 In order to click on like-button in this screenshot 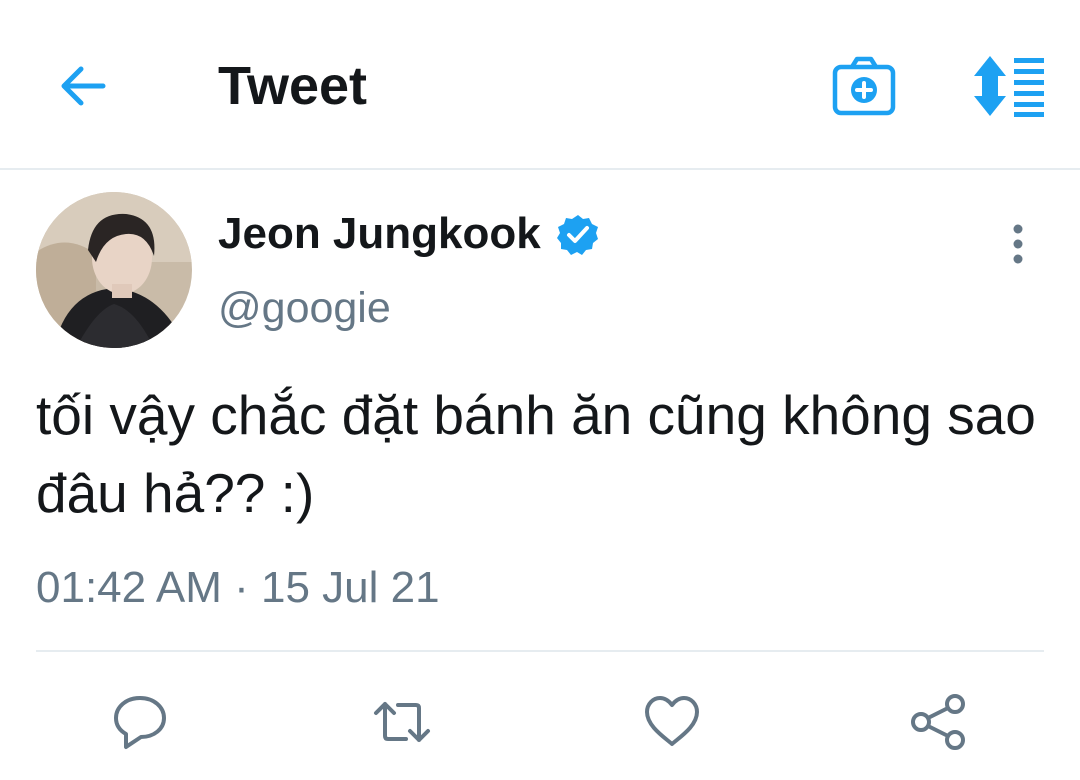, I will do `click(672, 722)`.